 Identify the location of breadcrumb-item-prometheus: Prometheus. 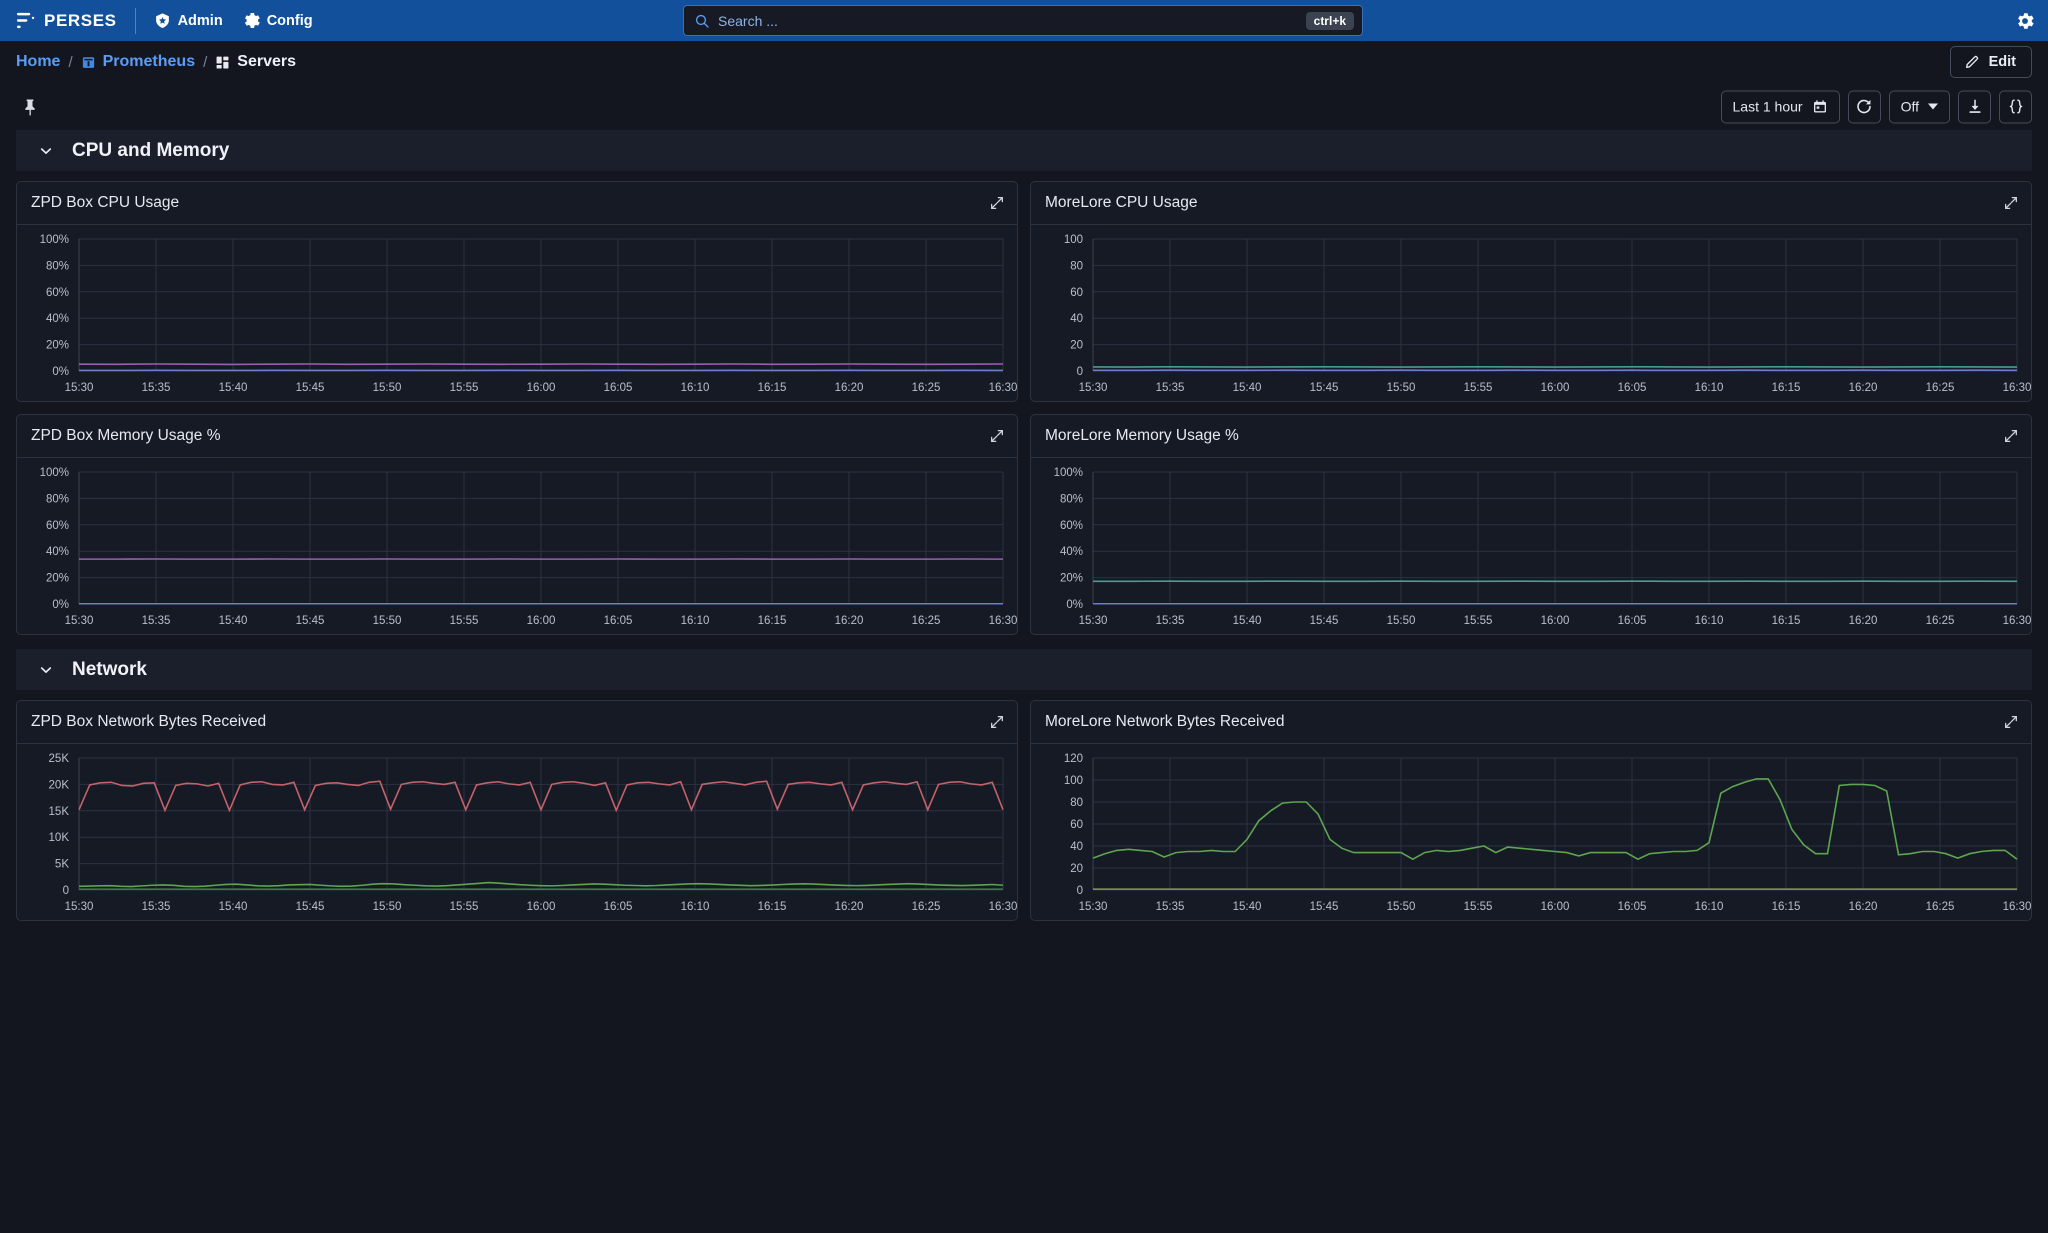
(138, 62).